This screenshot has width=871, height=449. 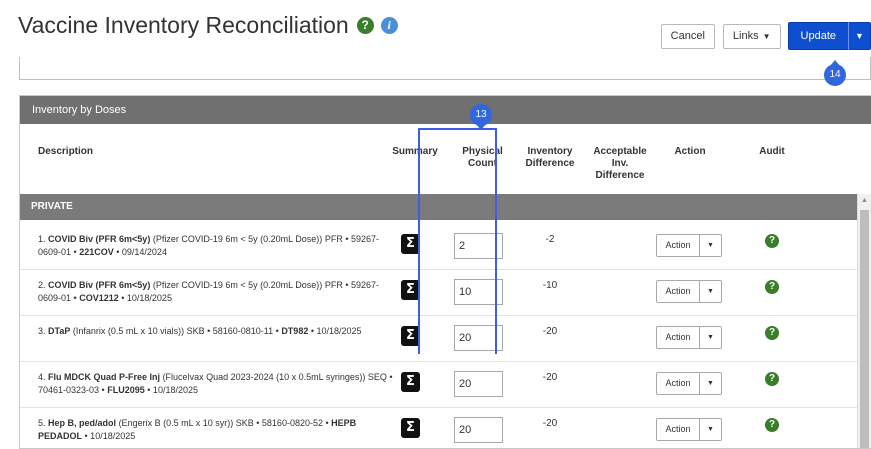 What do you see at coordinates (818, 36) in the screenshot?
I see `update-button-label: Update` at bounding box center [818, 36].